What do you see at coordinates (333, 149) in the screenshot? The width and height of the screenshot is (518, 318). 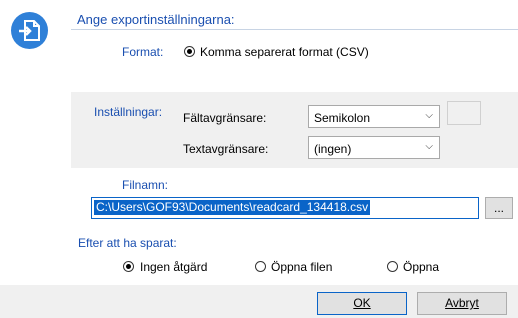 I see `text-separator-value: (ingen)` at bounding box center [333, 149].